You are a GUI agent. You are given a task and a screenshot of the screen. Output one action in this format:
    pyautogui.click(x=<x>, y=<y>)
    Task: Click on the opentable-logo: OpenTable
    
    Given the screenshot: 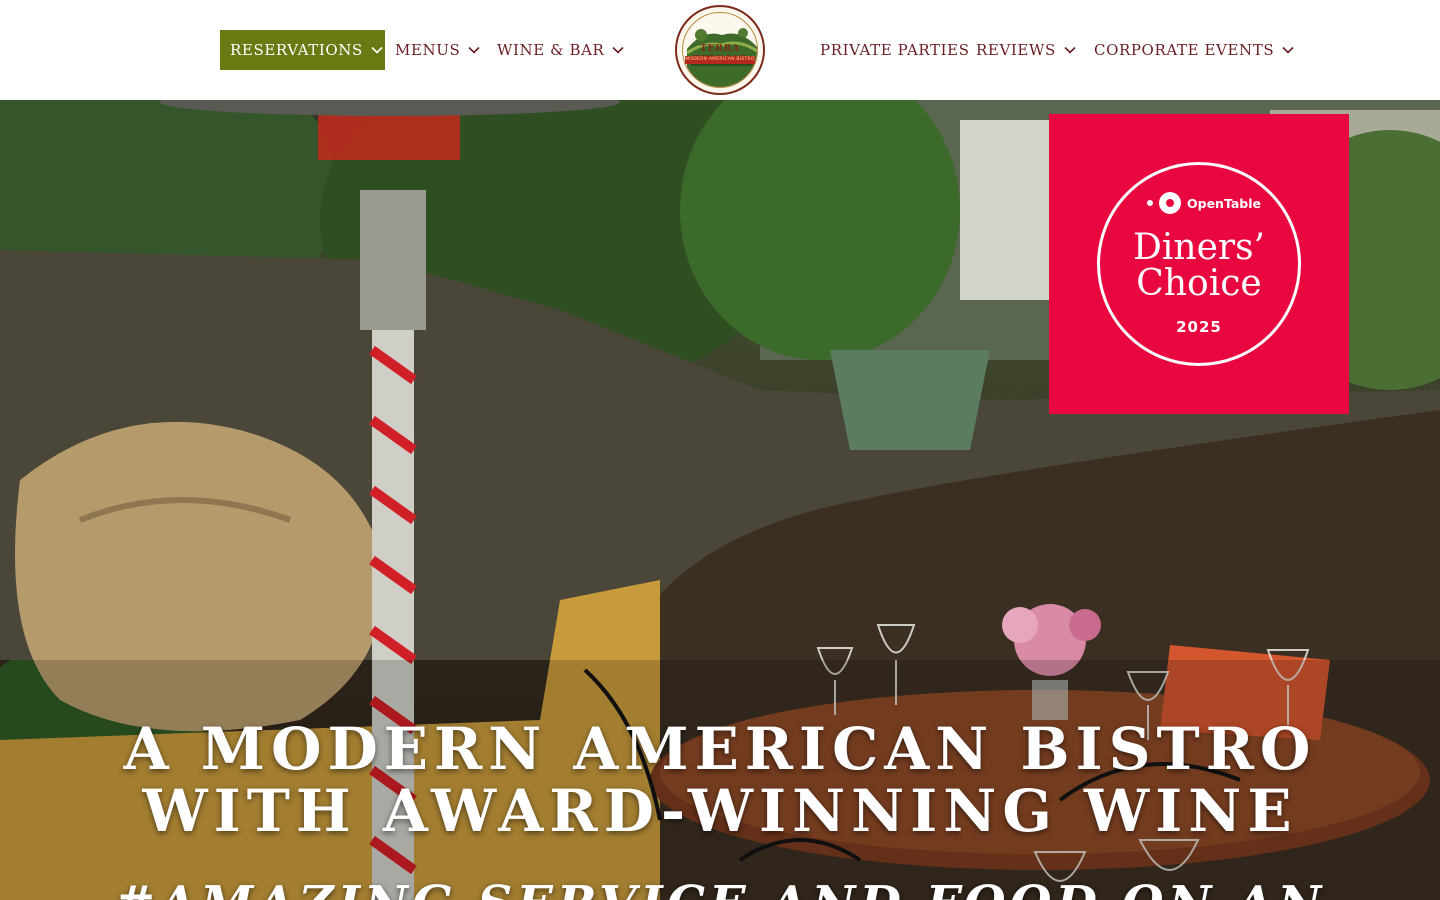 What is the action you would take?
    pyautogui.click(x=1204, y=203)
    